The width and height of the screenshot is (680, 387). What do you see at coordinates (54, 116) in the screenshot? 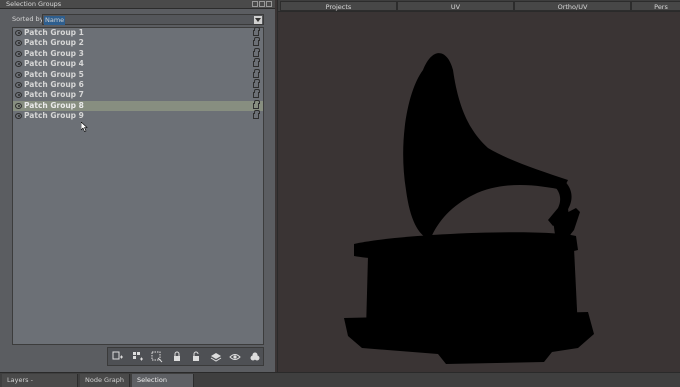
I see `group-name: Patch Group 9` at bounding box center [54, 116].